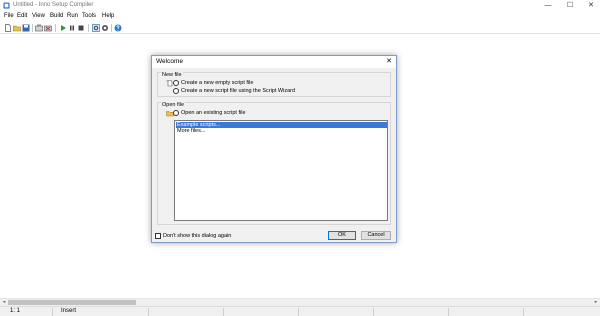  I want to click on run-icon, so click(63, 28).